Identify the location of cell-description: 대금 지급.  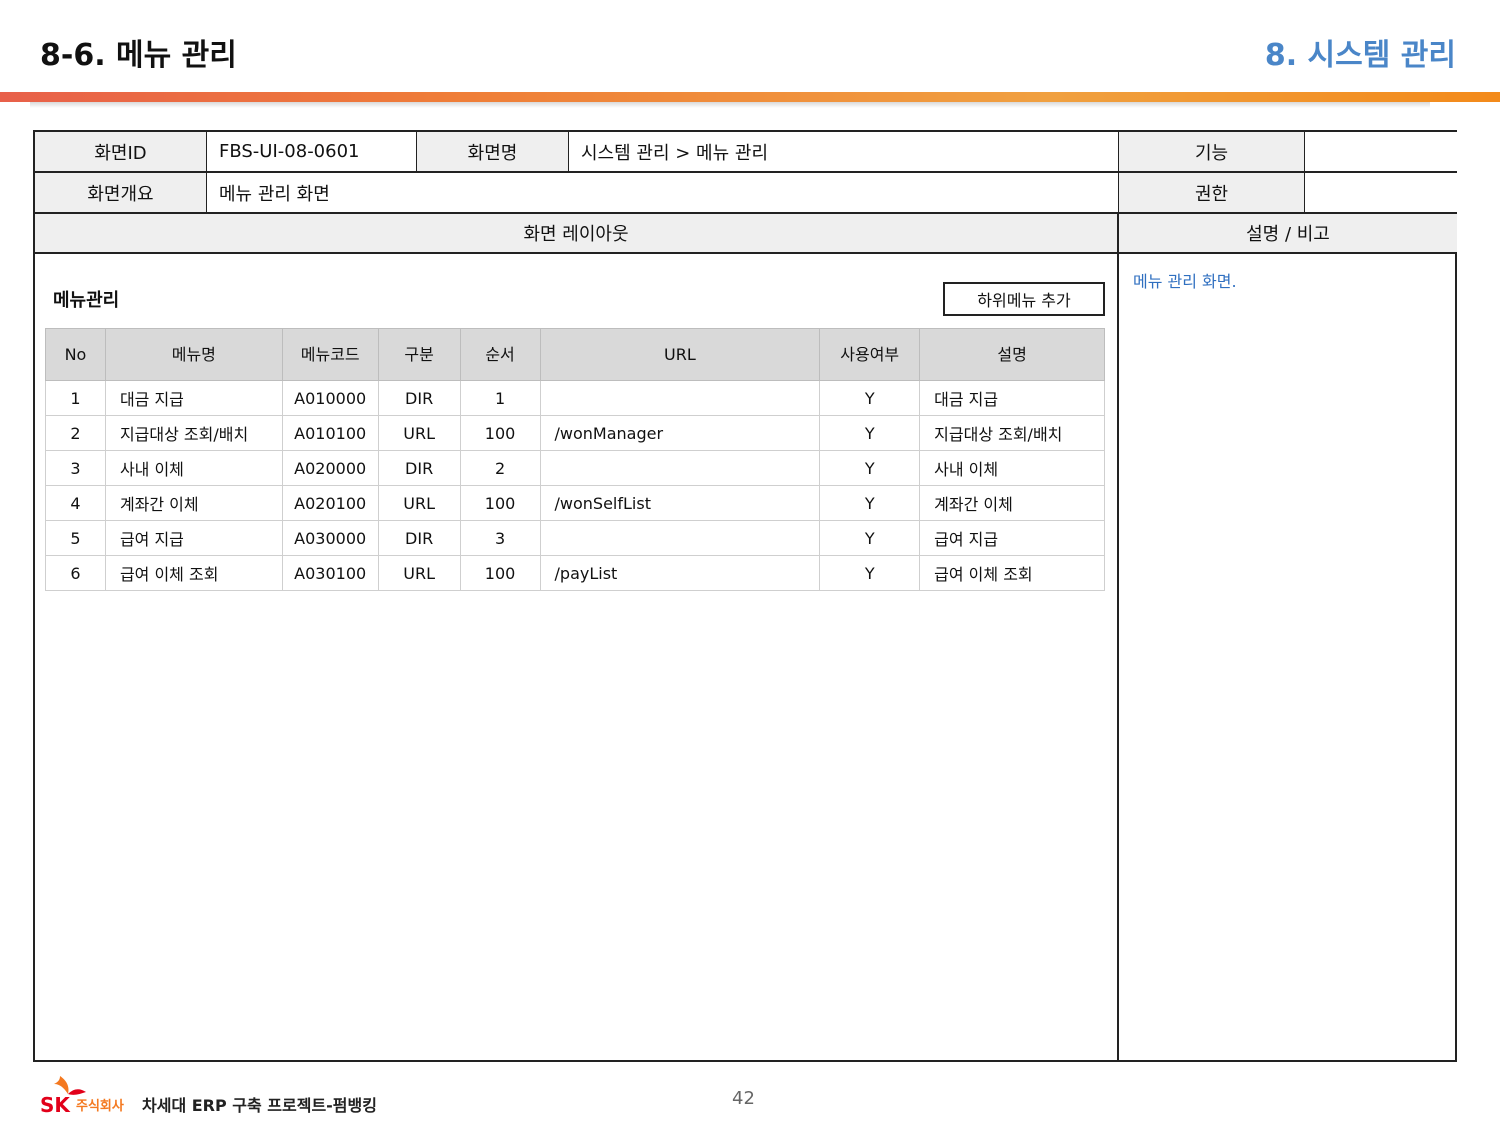
(1012, 398).